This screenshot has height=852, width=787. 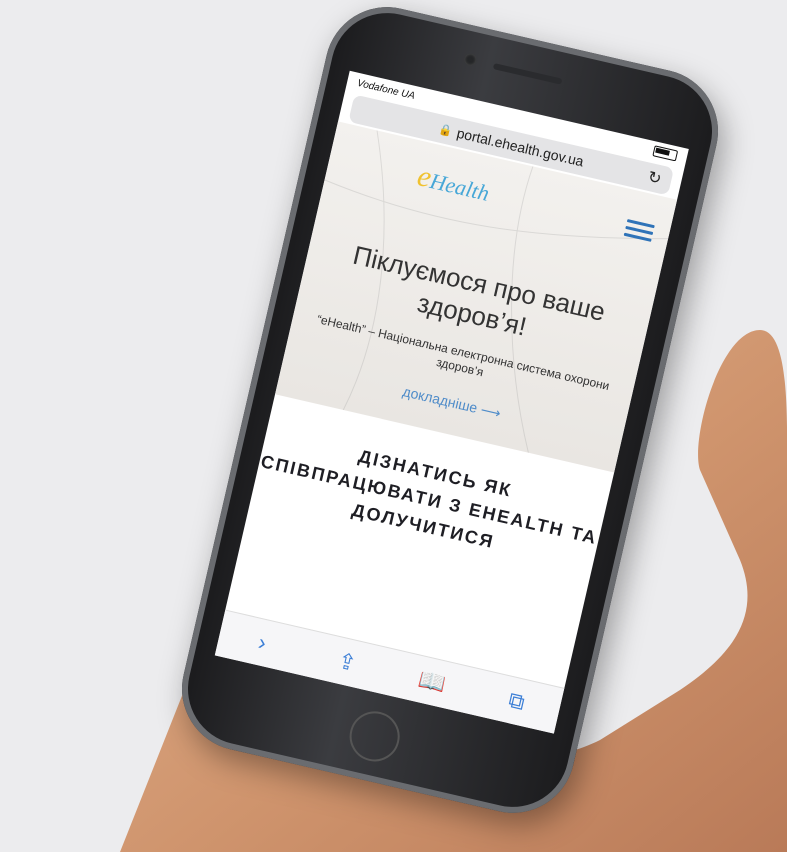 What do you see at coordinates (445, 130) in the screenshot?
I see `lock-icon: 🔒` at bounding box center [445, 130].